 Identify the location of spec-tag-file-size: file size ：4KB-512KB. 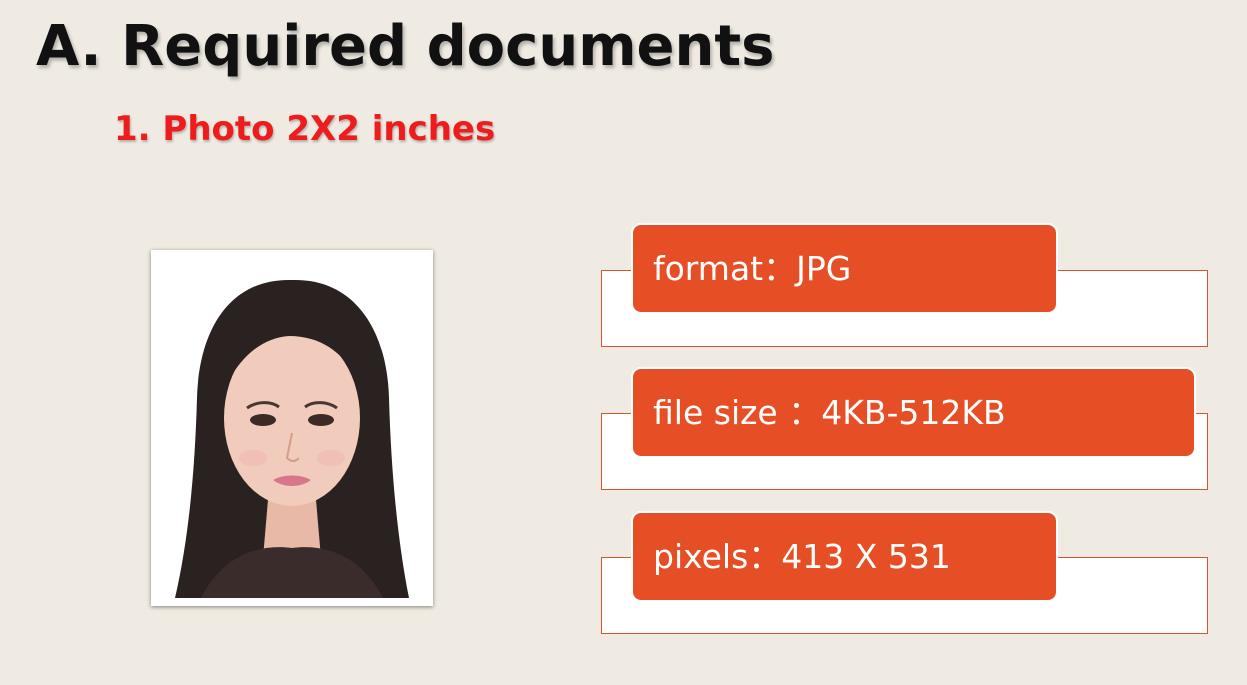
(913, 412).